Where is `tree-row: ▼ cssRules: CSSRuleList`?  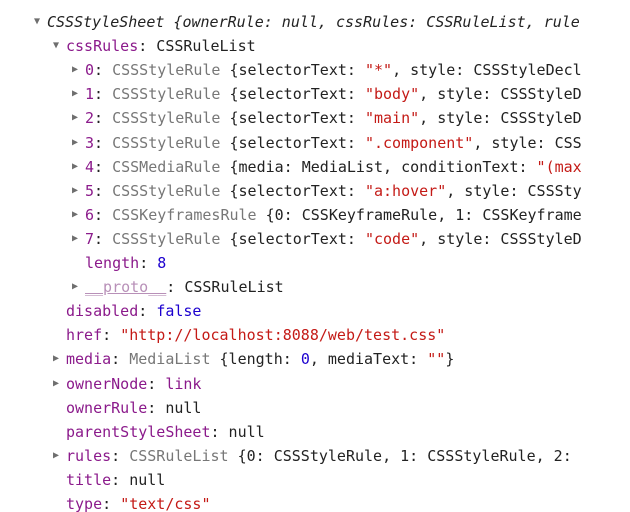 tree-row: ▼ cssRules: CSSRuleList is located at coordinates (315, 46).